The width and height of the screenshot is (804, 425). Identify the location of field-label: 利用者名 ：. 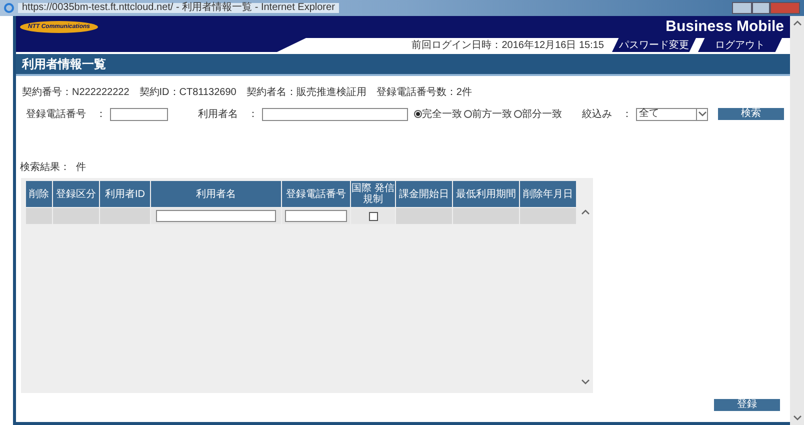
(228, 115).